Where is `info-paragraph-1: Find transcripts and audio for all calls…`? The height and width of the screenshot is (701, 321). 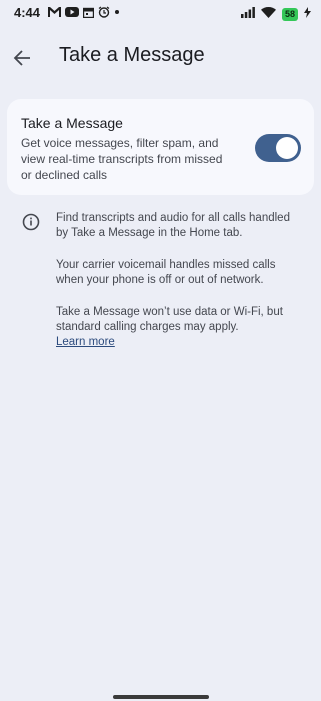 info-paragraph-1: Find transcripts and audio for all calls… is located at coordinates (173, 225).